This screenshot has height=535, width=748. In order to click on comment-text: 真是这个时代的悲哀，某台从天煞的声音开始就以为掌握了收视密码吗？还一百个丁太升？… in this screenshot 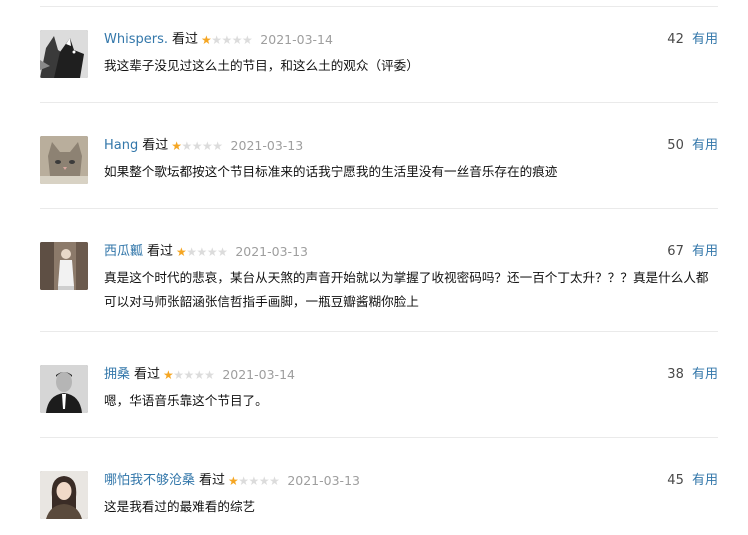, I will do `click(406, 289)`.